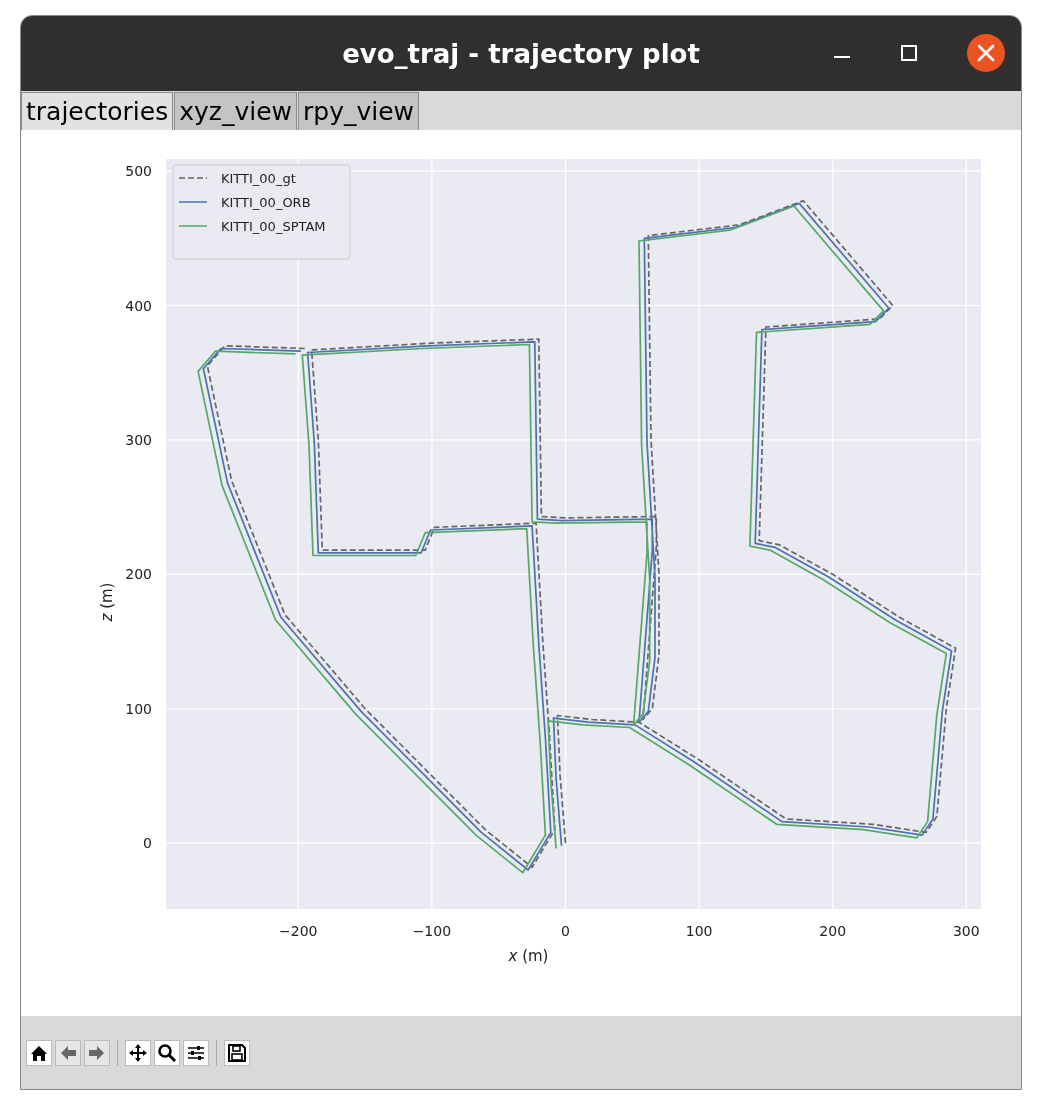  I want to click on tab: trajectories, so click(97, 111).